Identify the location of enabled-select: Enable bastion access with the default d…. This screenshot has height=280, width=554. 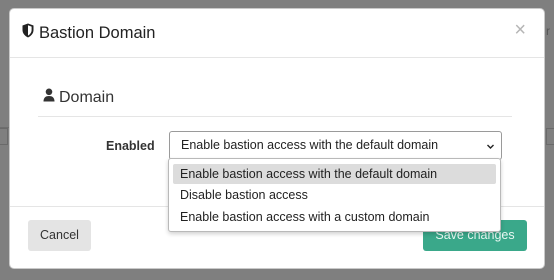
(335, 145).